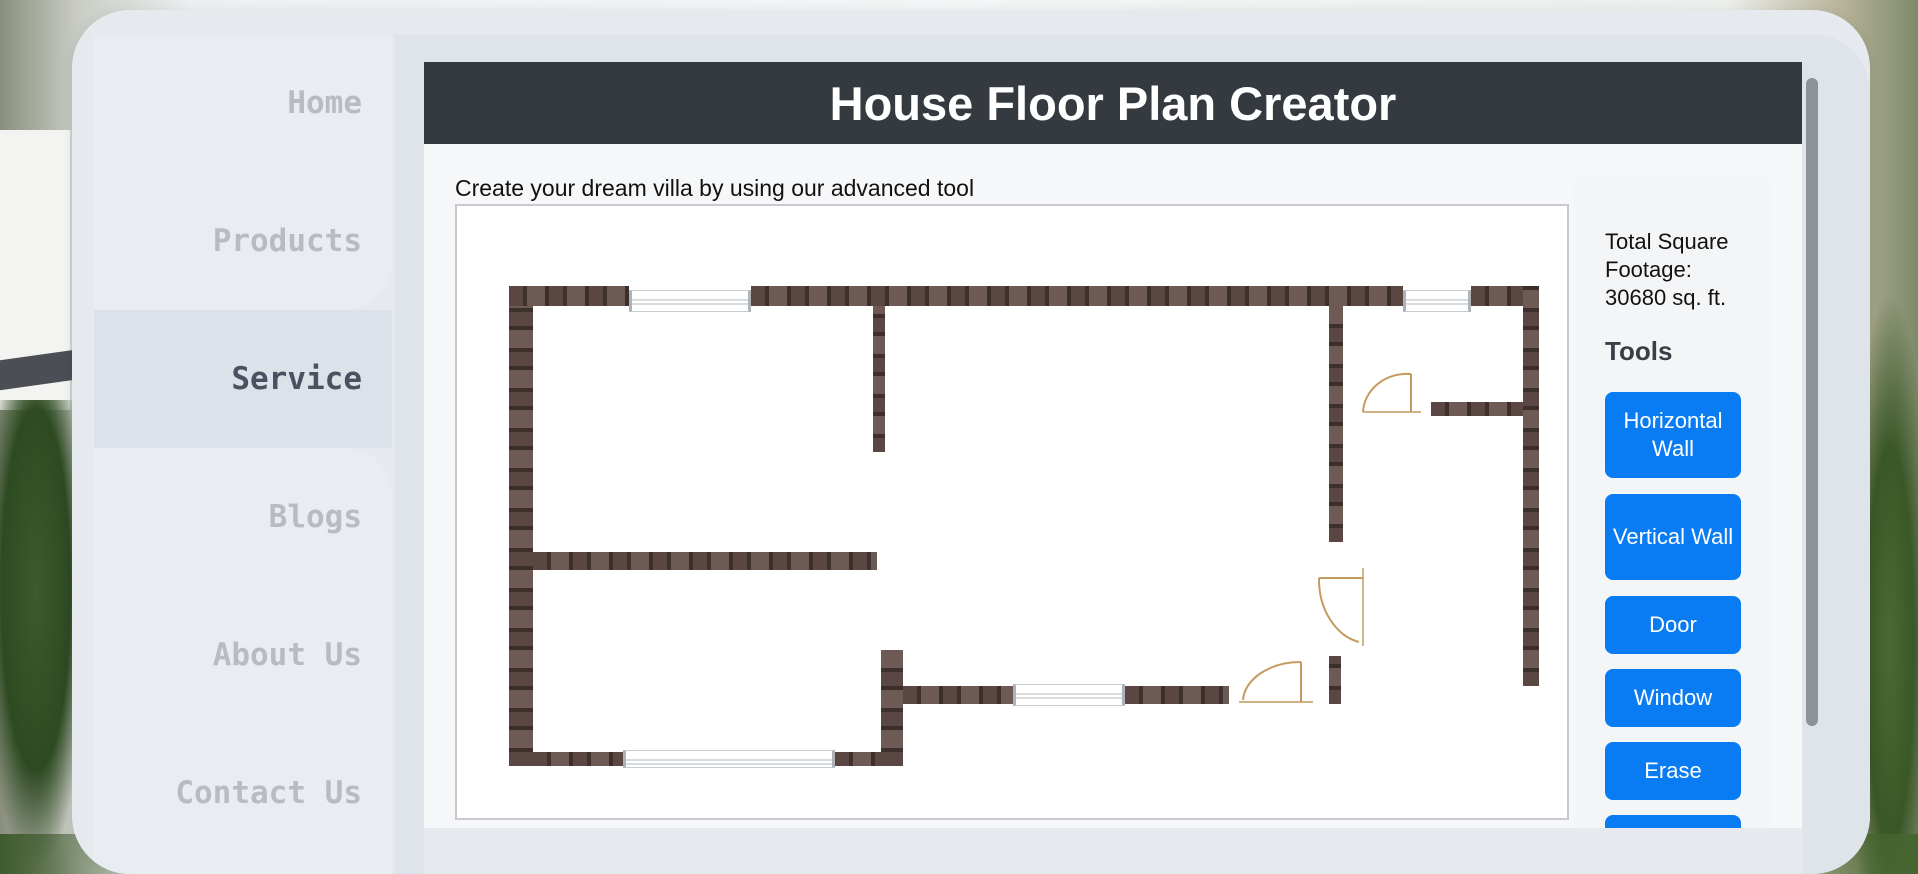 This screenshot has width=1918, height=874. What do you see at coordinates (315, 517) in the screenshot?
I see `nav-label: Blogs` at bounding box center [315, 517].